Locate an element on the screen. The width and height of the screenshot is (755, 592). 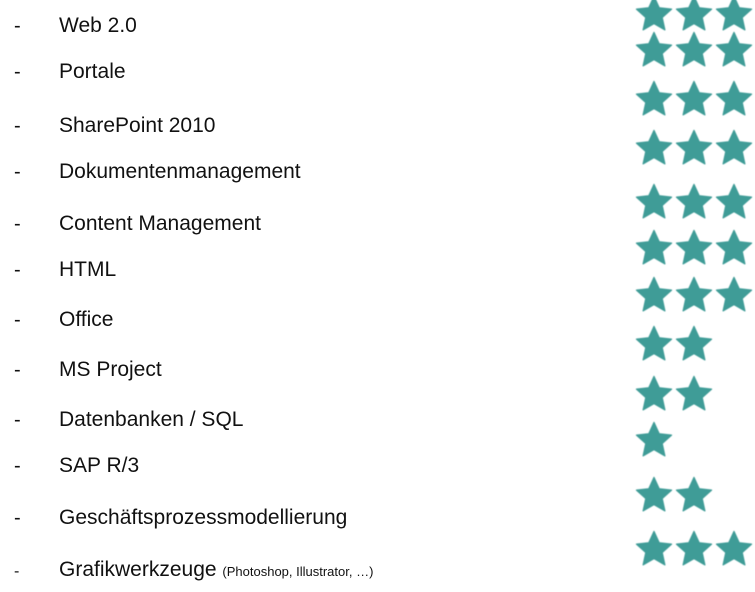
skill-label: Content Management is located at coordinates (160, 224).